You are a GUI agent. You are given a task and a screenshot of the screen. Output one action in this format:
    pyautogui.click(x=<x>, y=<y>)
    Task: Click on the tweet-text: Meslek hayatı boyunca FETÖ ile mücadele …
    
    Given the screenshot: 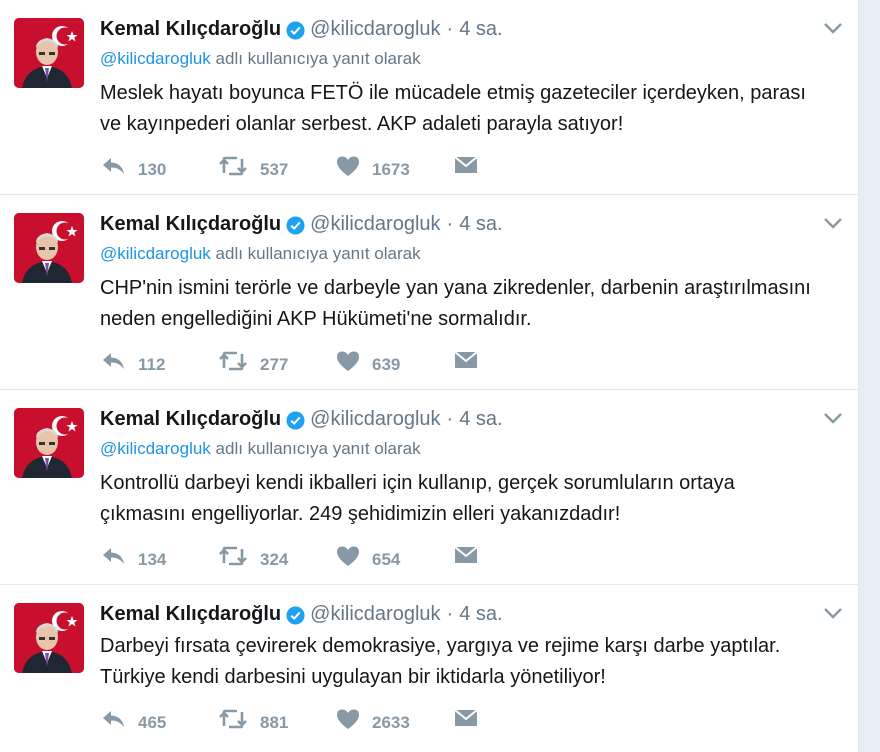 What is the action you would take?
    pyautogui.click(x=472, y=109)
    